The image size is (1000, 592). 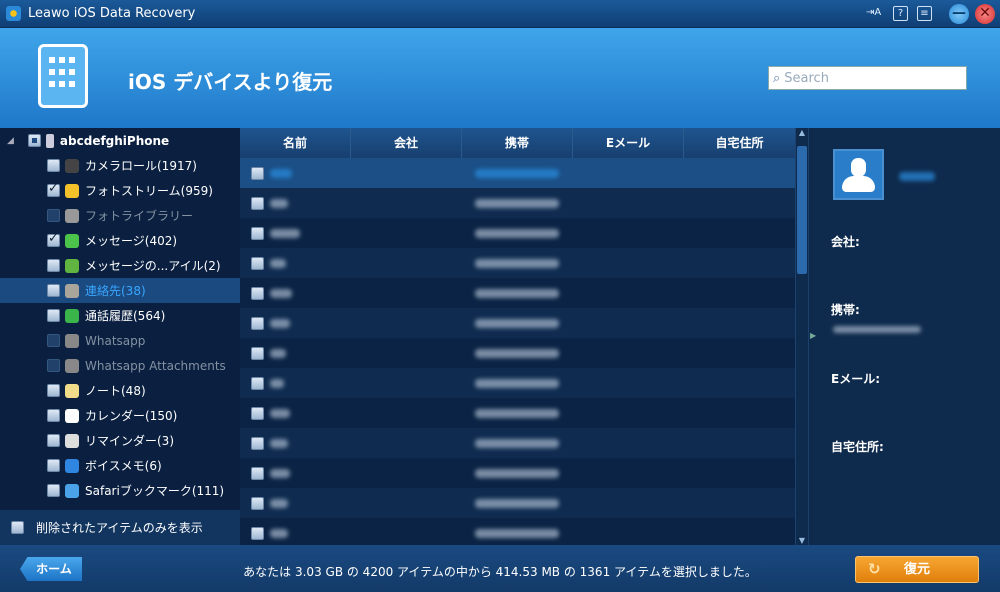 What do you see at coordinates (120, 390) in the screenshot?
I see `tree-item: ノート(48)` at bounding box center [120, 390].